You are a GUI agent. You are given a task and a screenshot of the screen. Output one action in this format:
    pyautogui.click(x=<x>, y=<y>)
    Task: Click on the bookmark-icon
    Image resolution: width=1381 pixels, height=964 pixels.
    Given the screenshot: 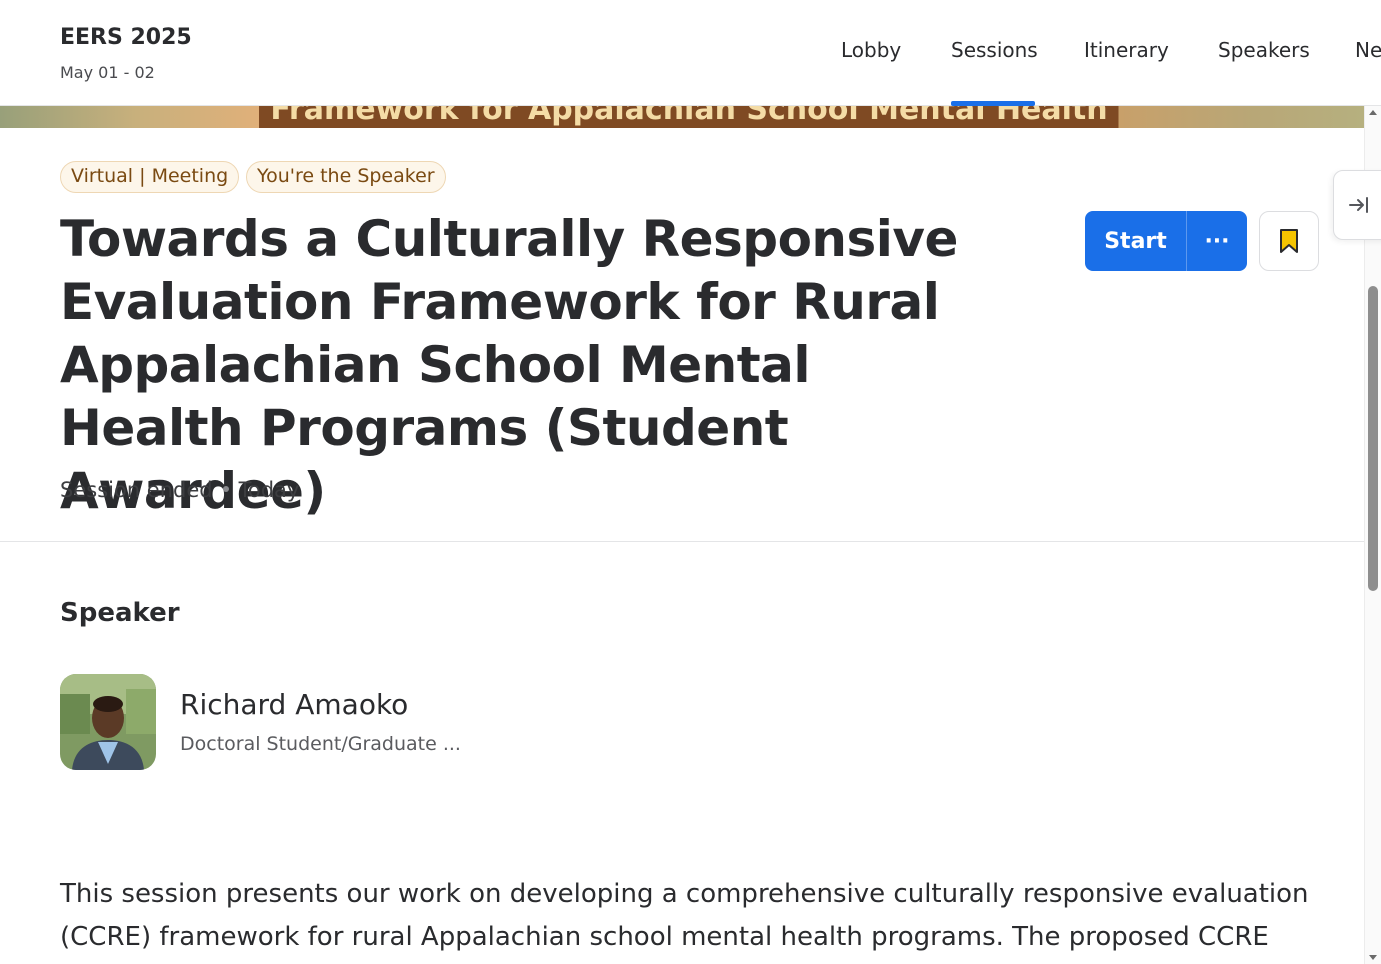 What is the action you would take?
    pyautogui.click(x=1289, y=241)
    